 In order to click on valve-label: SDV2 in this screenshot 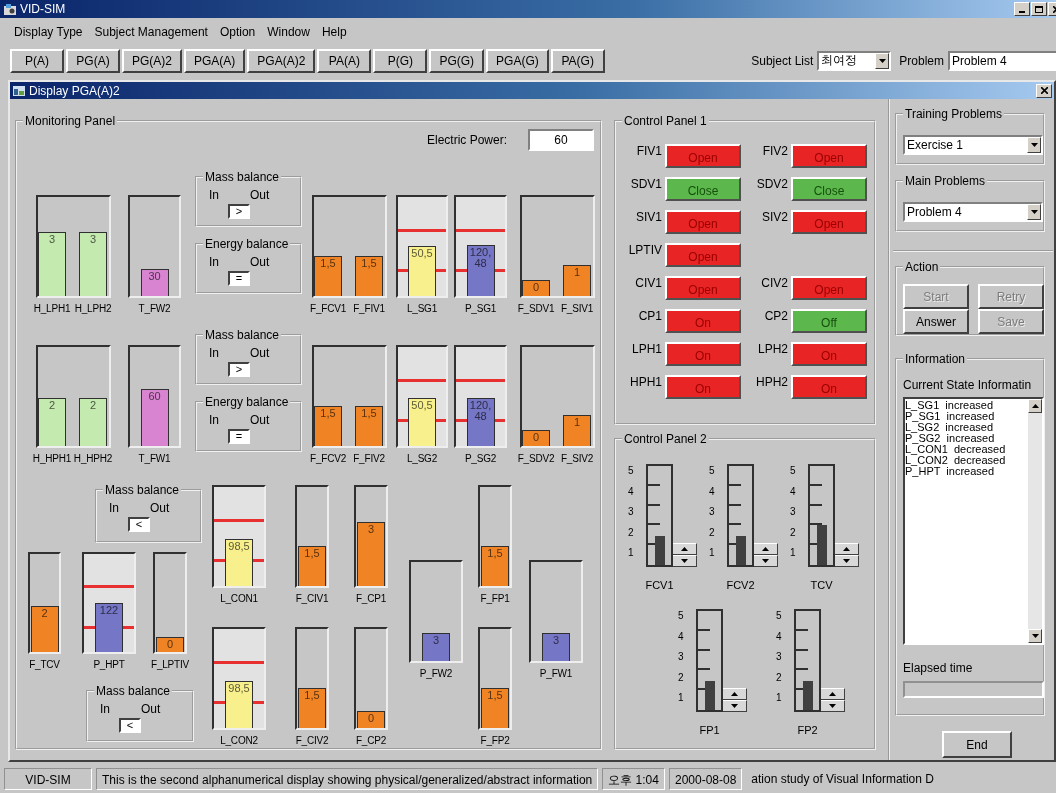, I will do `click(771, 184)`.